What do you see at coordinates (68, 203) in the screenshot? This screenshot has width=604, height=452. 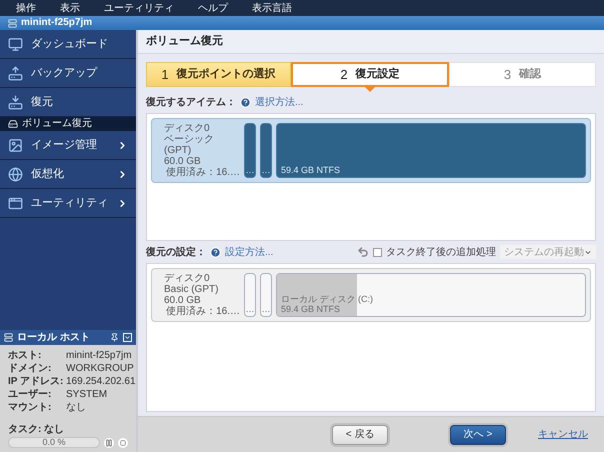 I see `sidebar-item: ユーティリティ` at bounding box center [68, 203].